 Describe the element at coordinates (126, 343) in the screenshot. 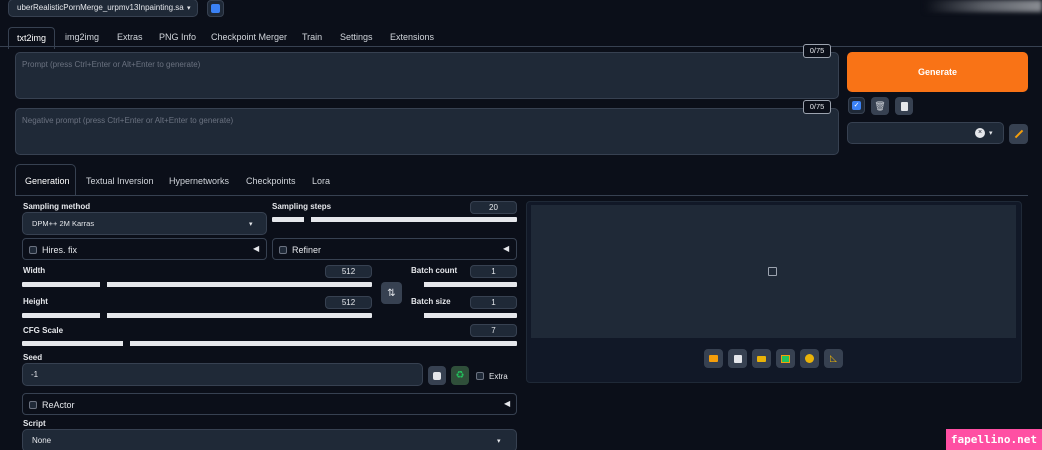

I see `cfg-scale-thumb` at that location.